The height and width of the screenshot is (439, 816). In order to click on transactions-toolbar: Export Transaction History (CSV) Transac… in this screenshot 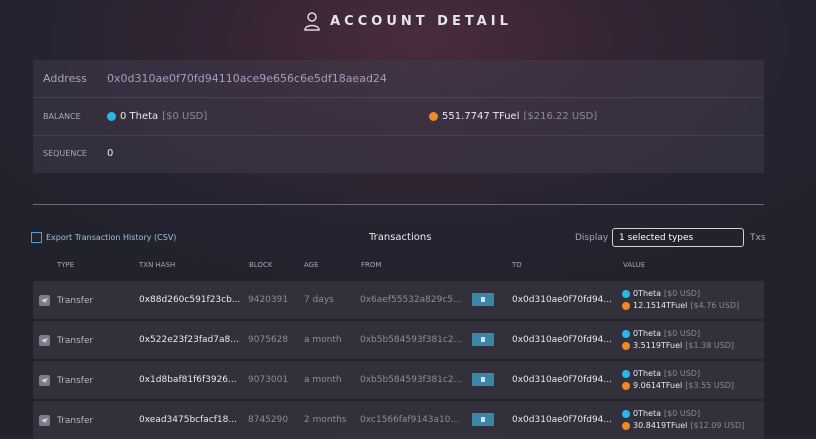, I will do `click(408, 238)`.